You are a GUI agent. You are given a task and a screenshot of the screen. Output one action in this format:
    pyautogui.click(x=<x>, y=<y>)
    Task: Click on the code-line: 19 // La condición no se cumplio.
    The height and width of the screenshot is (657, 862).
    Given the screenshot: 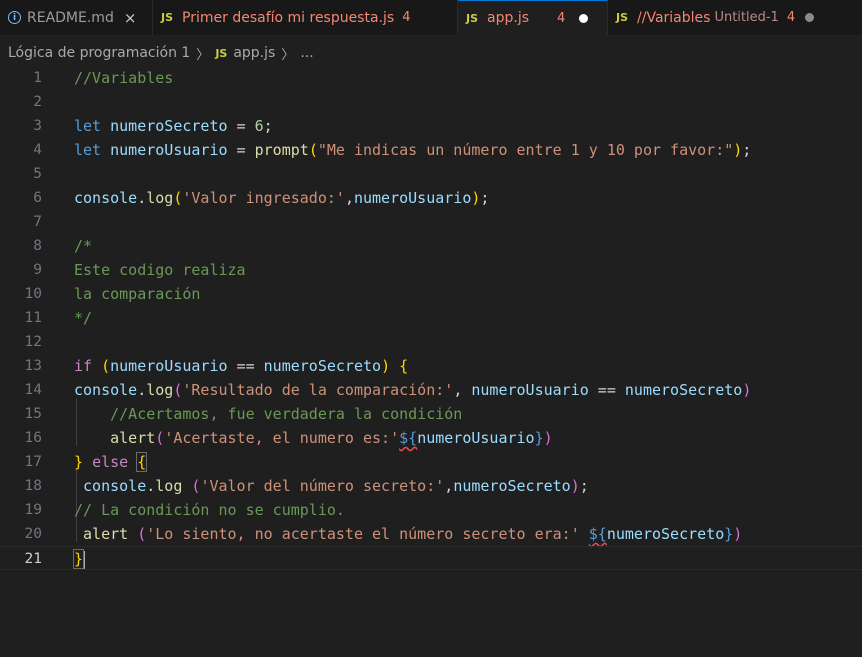 What is the action you would take?
    pyautogui.click(x=431, y=510)
    